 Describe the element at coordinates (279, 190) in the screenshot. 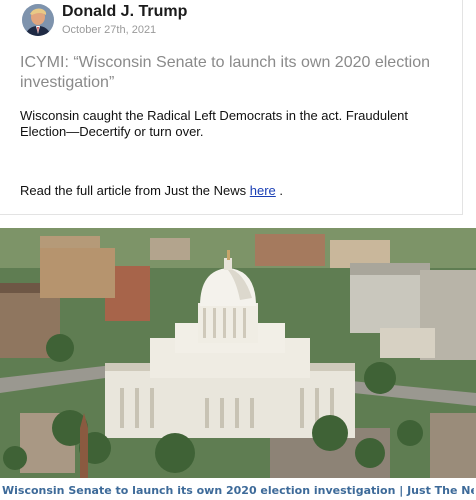

I see `read-more-suffix: .` at that location.